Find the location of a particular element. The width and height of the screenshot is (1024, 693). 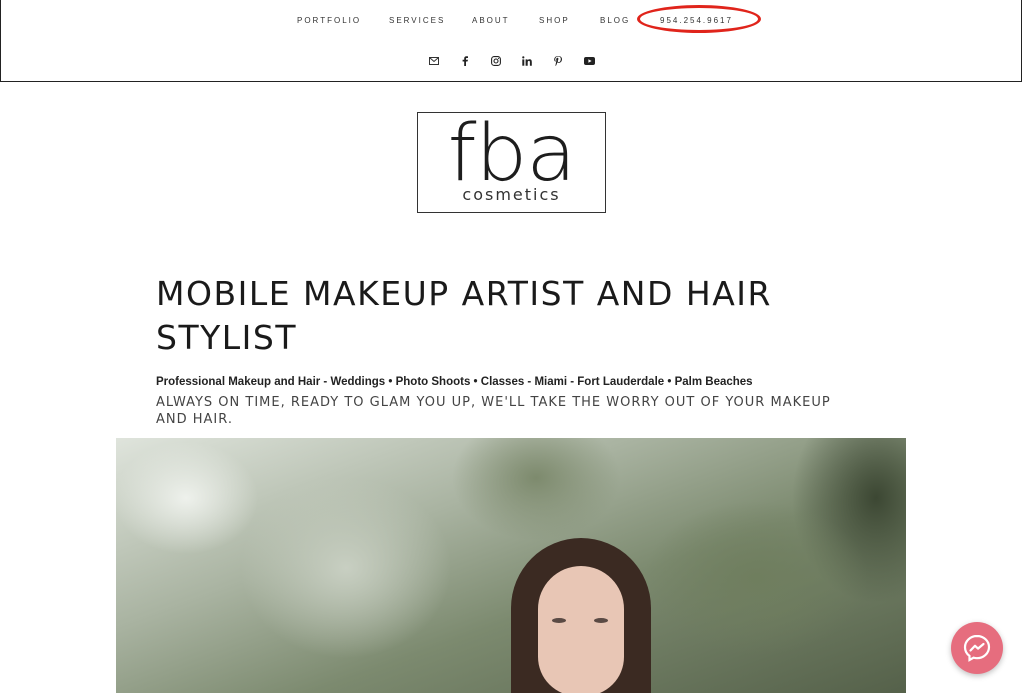

messenger-icon is located at coordinates (977, 648).